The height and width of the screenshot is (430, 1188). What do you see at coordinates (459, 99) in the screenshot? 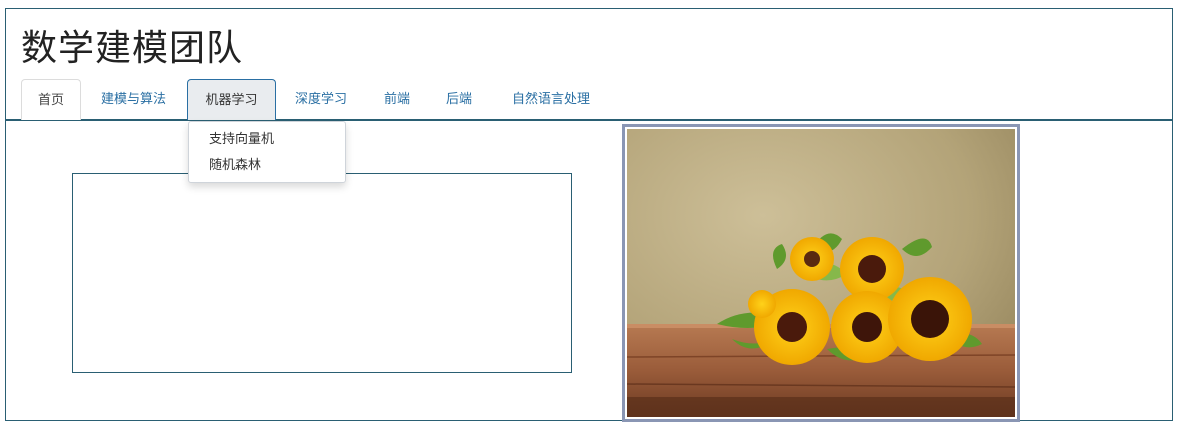
I see `tab-backend: 后端` at bounding box center [459, 99].